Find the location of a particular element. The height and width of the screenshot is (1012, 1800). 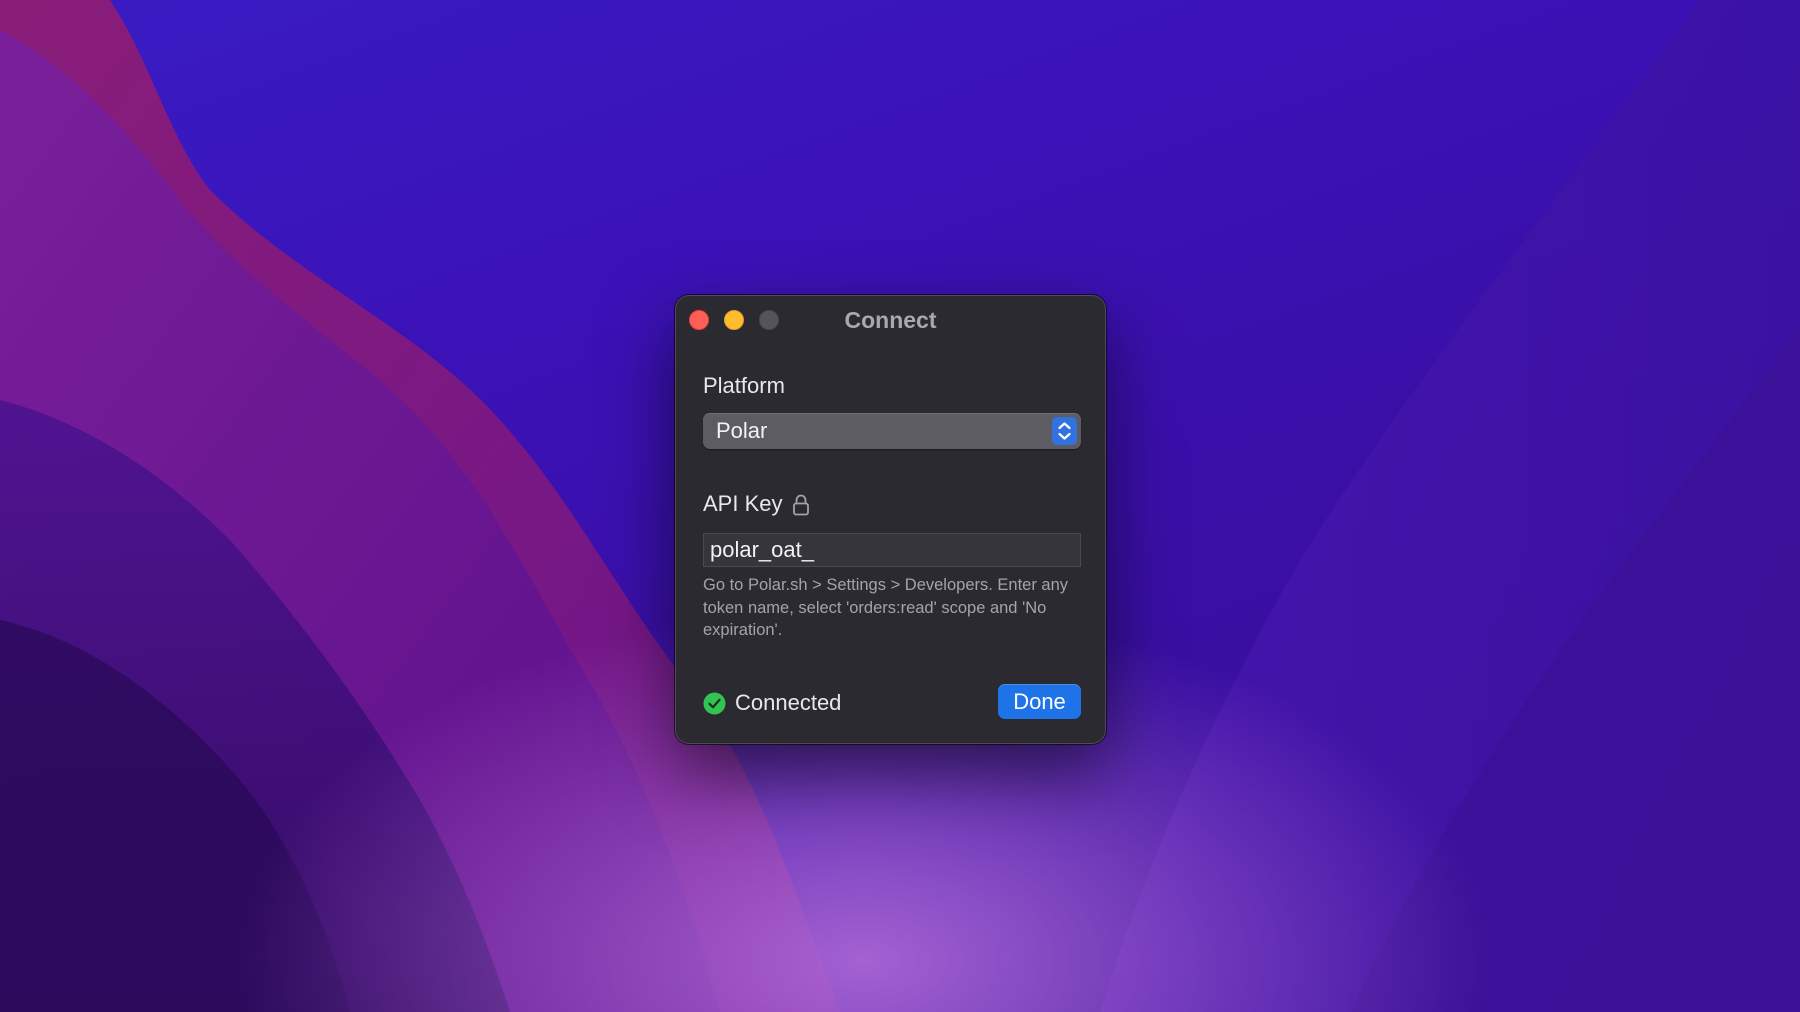

lock-icon is located at coordinates (801, 505).